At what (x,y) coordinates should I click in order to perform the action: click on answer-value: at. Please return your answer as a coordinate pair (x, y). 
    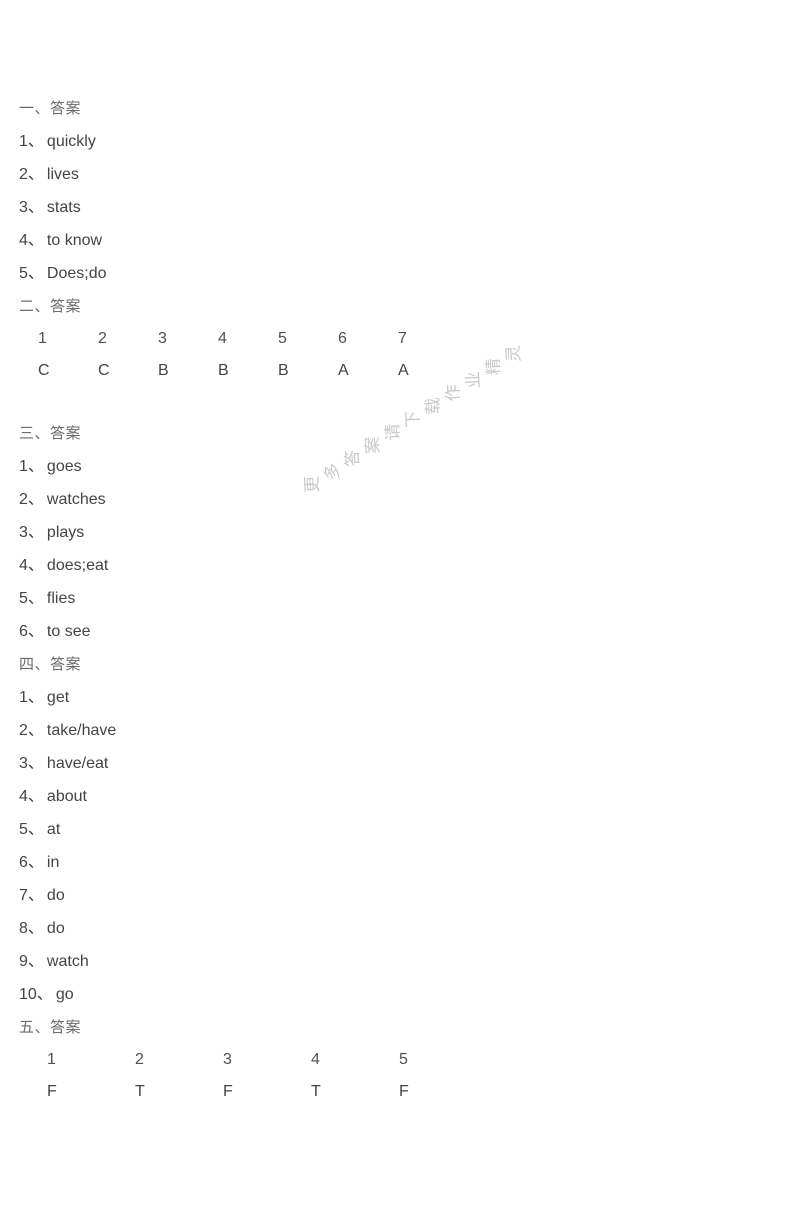
    Looking at the image, I should click on (53, 829).